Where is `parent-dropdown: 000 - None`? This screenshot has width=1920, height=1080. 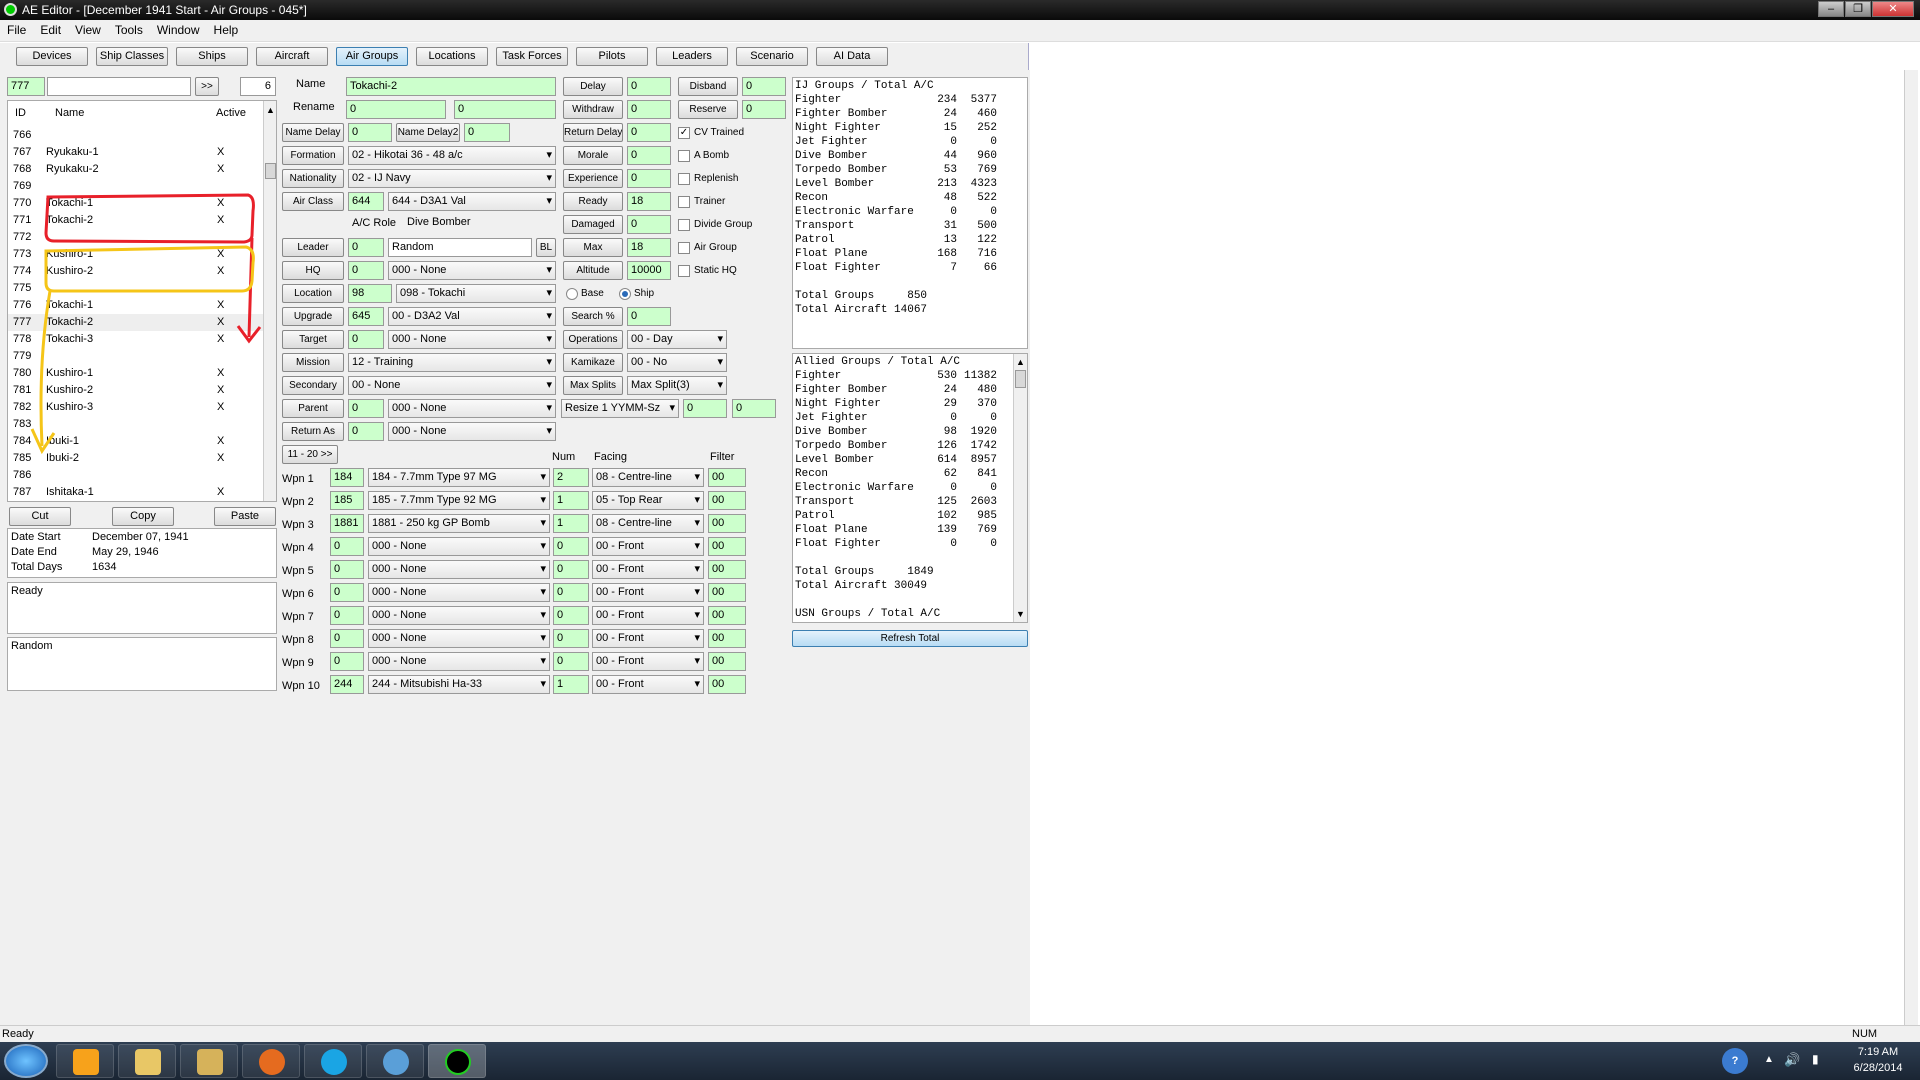
parent-dropdown: 000 - None is located at coordinates (472, 408).